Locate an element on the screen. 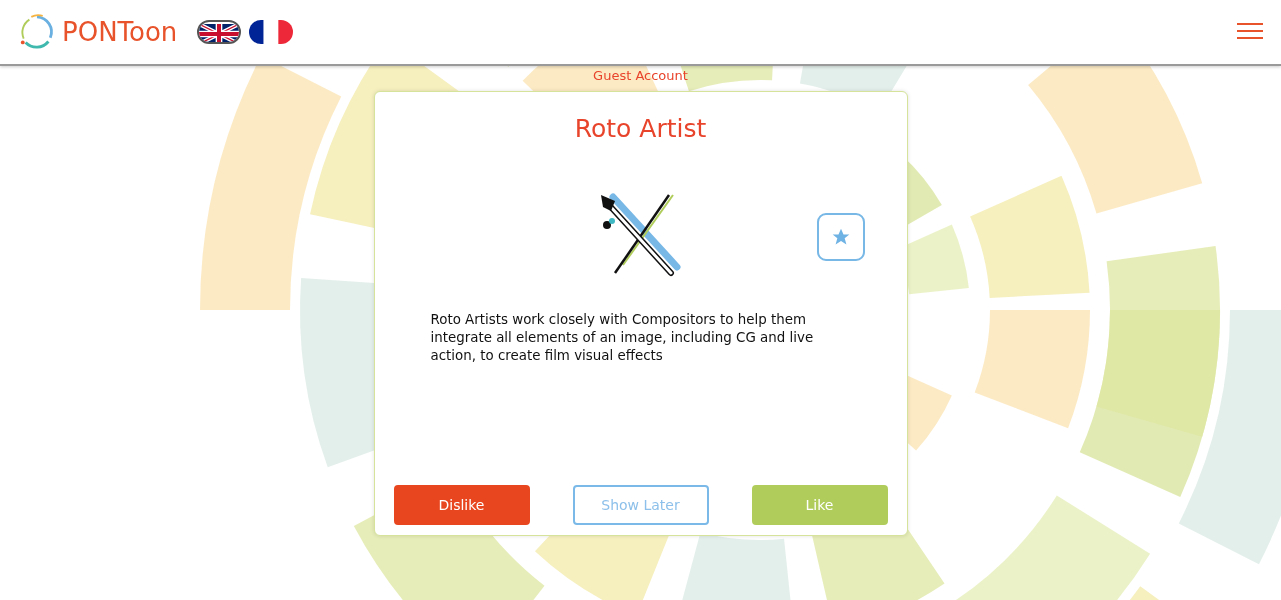 The width and height of the screenshot is (1281, 600). brand-name: PONToon is located at coordinates (120, 32).